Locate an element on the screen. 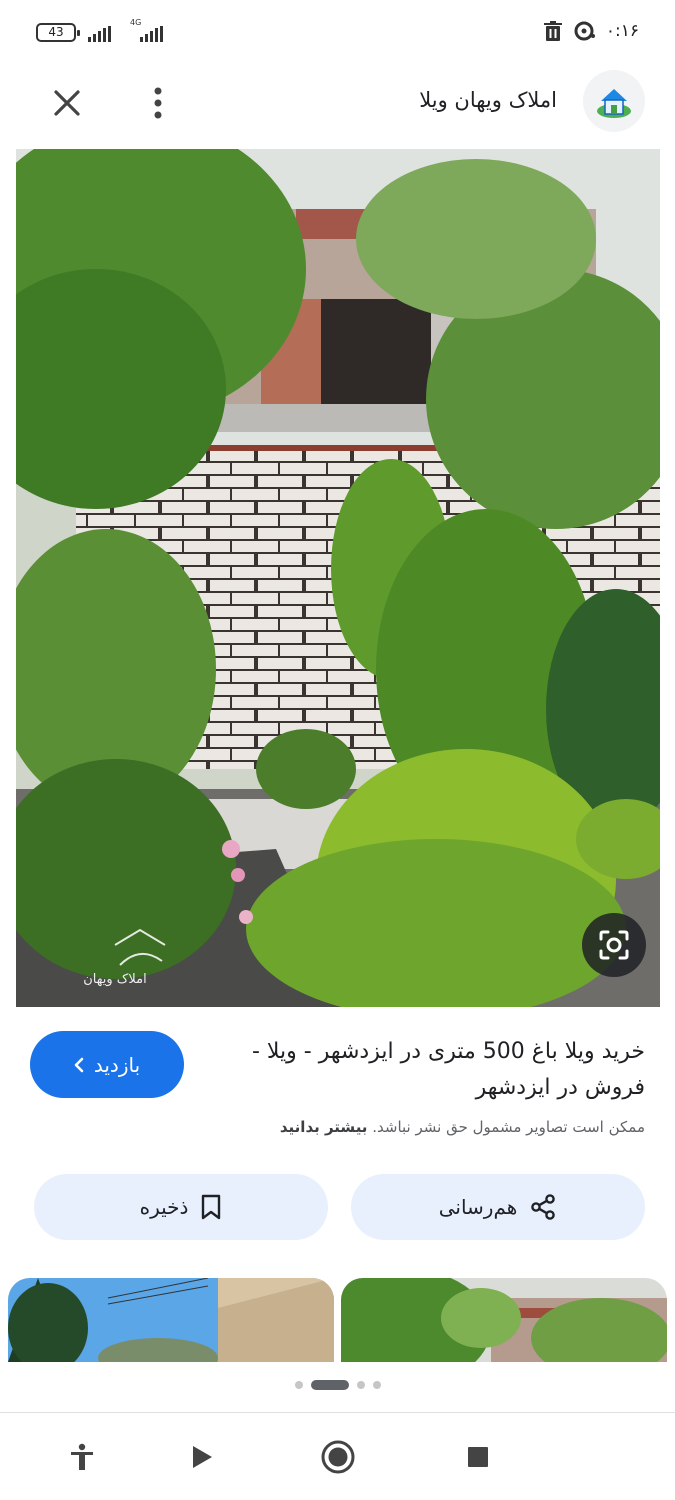  back-button is located at coordinates (202, 1457).